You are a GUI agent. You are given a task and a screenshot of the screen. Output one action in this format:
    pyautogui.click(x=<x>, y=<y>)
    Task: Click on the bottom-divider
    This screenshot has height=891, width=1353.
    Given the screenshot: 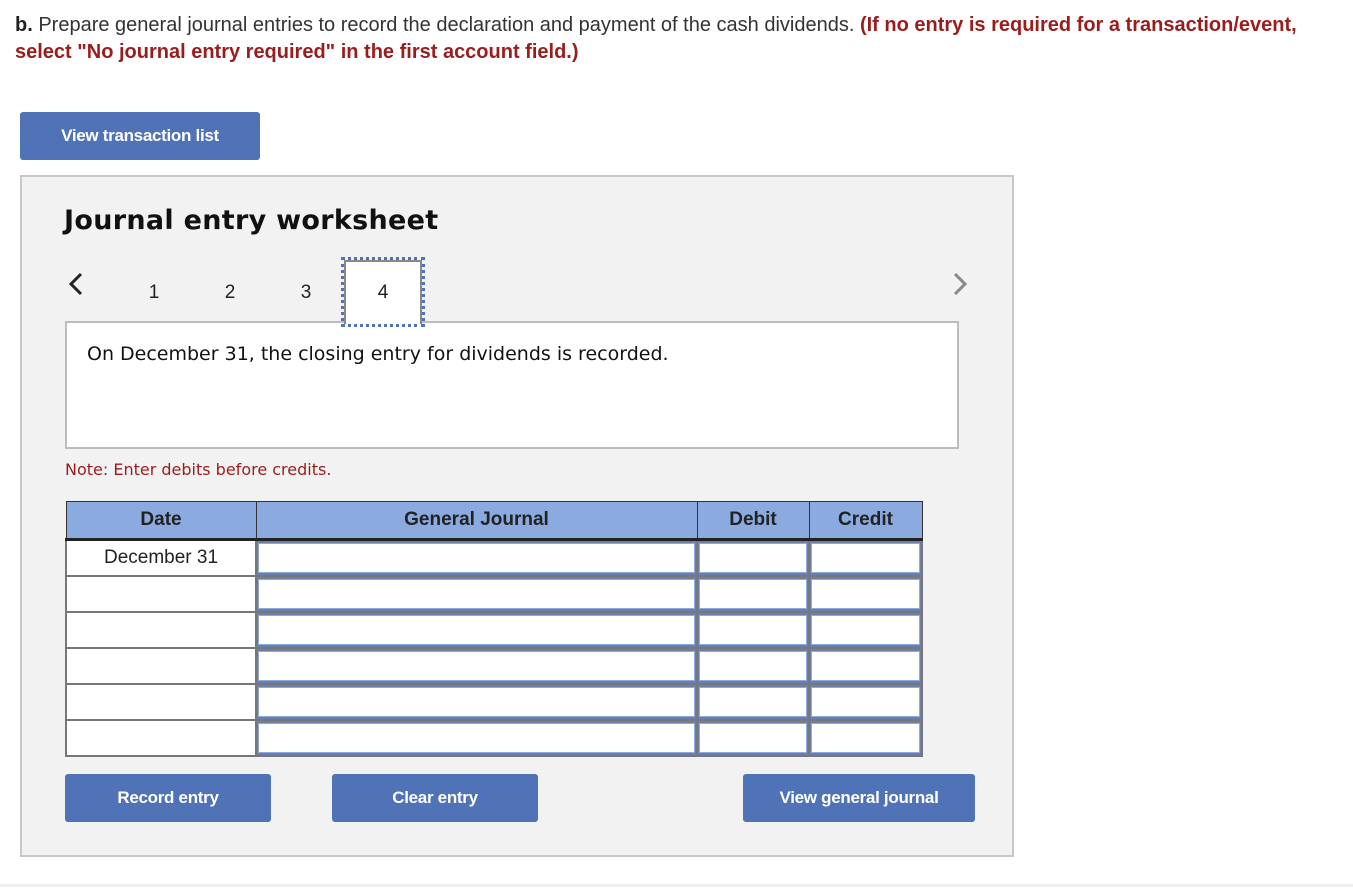 What is the action you would take?
    pyautogui.click(x=676, y=885)
    